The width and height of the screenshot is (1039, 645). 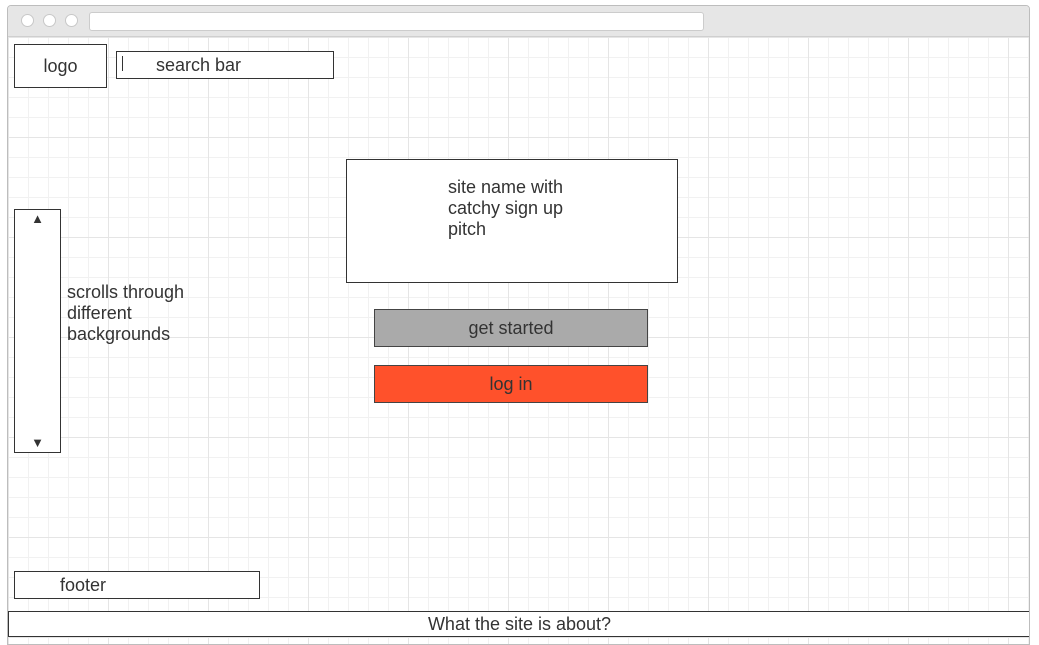 I want to click on search-input: search bar, so click(x=225, y=65).